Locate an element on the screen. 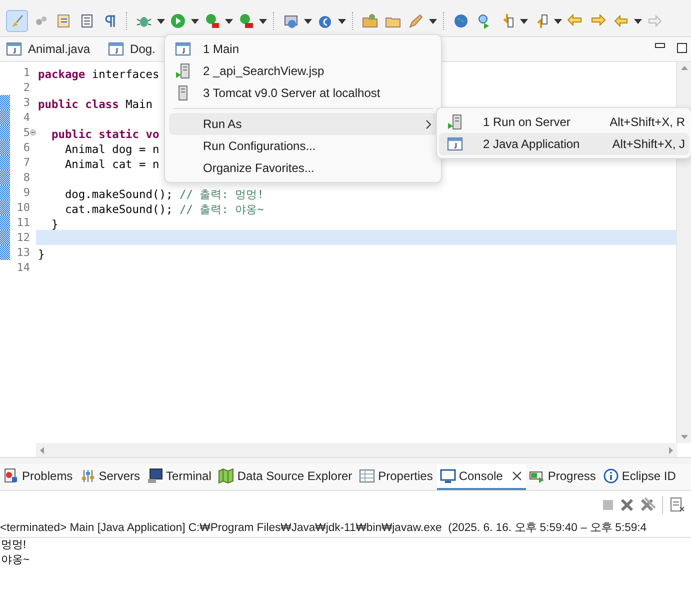 This screenshot has width=691, height=601. remove-all-icon is located at coordinates (648, 505).